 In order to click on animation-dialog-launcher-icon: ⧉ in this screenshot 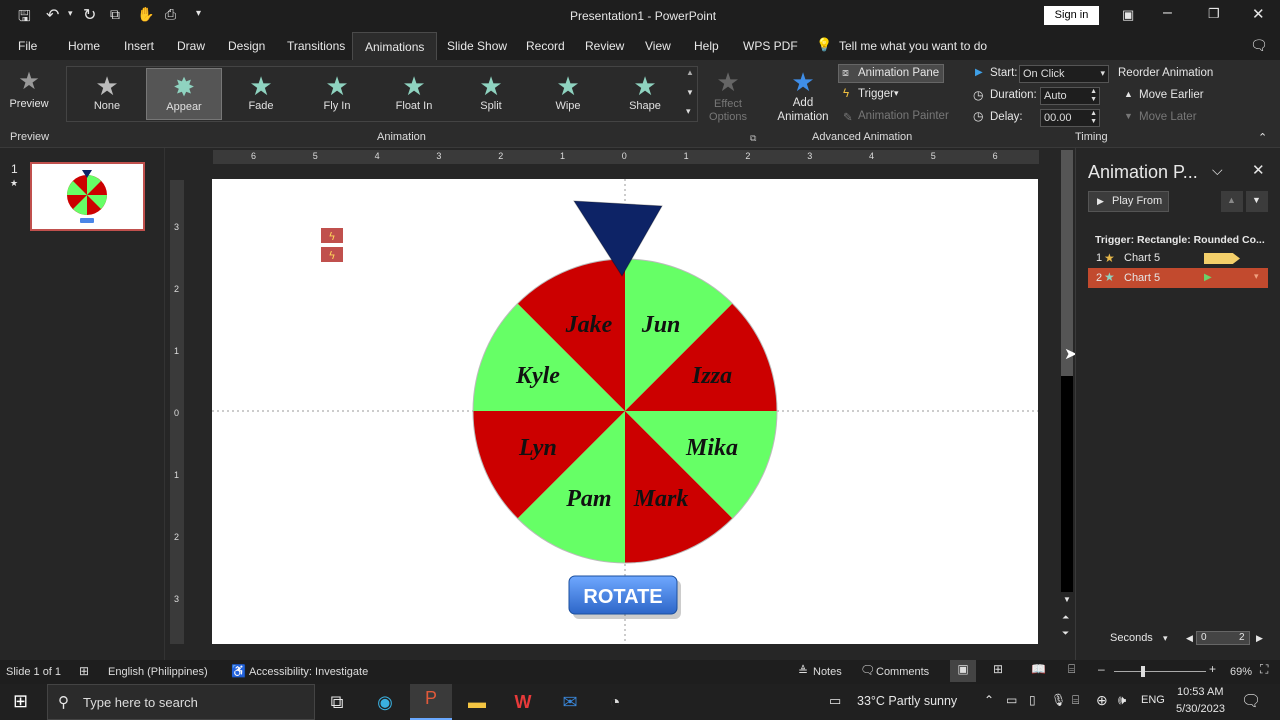, I will do `click(753, 138)`.